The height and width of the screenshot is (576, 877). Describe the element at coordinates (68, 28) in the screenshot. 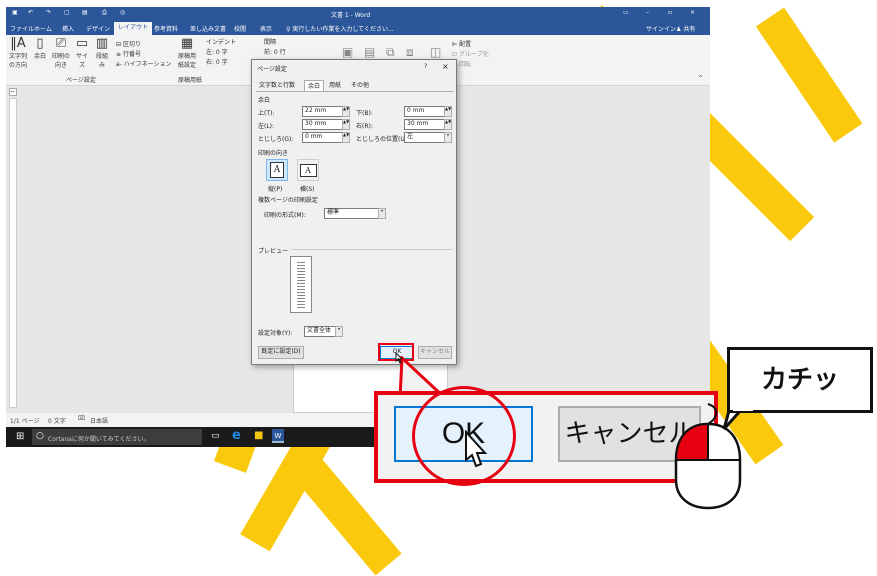

I see `menu-insert: 挿入` at that location.